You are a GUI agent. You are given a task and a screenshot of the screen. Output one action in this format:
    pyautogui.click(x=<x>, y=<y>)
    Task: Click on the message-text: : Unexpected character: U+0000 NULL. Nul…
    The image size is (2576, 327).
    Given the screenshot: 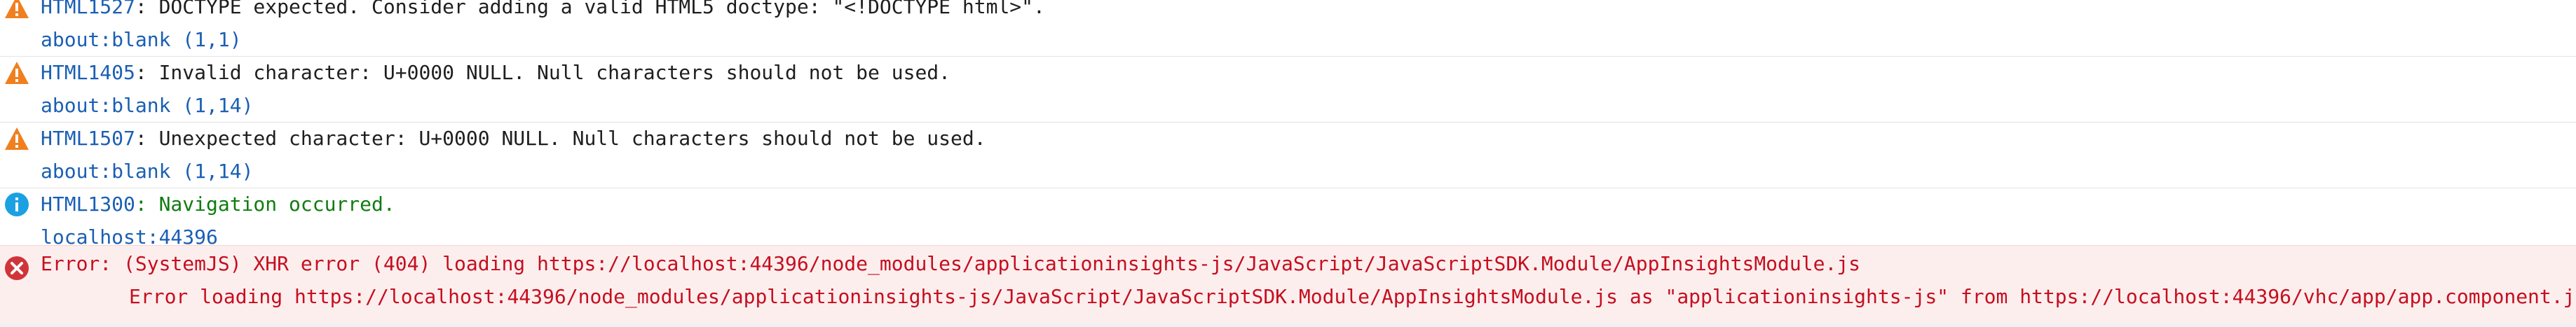 What is the action you would take?
    pyautogui.click(x=560, y=138)
    